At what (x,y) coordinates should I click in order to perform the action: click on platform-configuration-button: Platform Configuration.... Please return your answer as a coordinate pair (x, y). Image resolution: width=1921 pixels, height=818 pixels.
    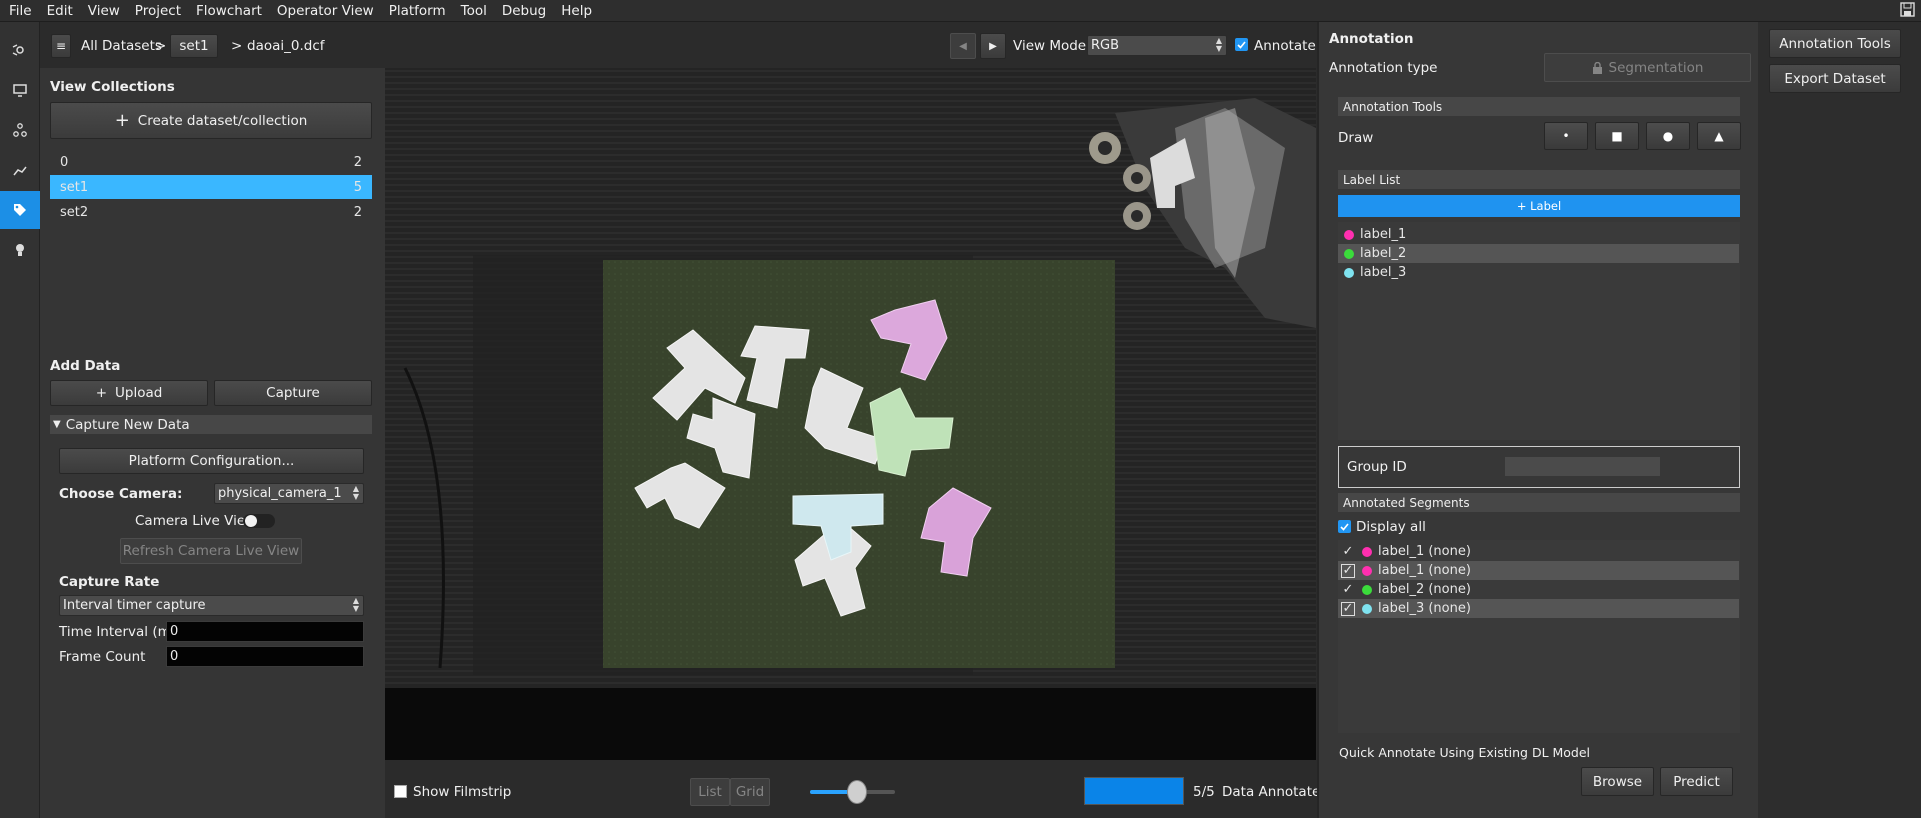
    Looking at the image, I should click on (211, 461).